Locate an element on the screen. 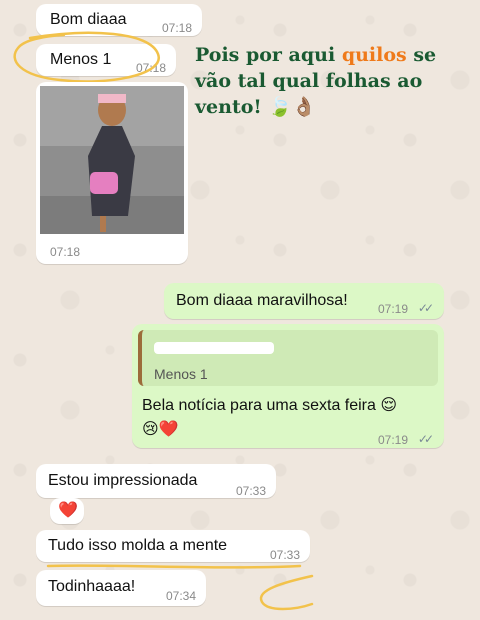 Image resolution: width=480 pixels, height=620 pixels. message-text: Bela notícia para uma sexta feira 😌 is located at coordinates (270, 405).